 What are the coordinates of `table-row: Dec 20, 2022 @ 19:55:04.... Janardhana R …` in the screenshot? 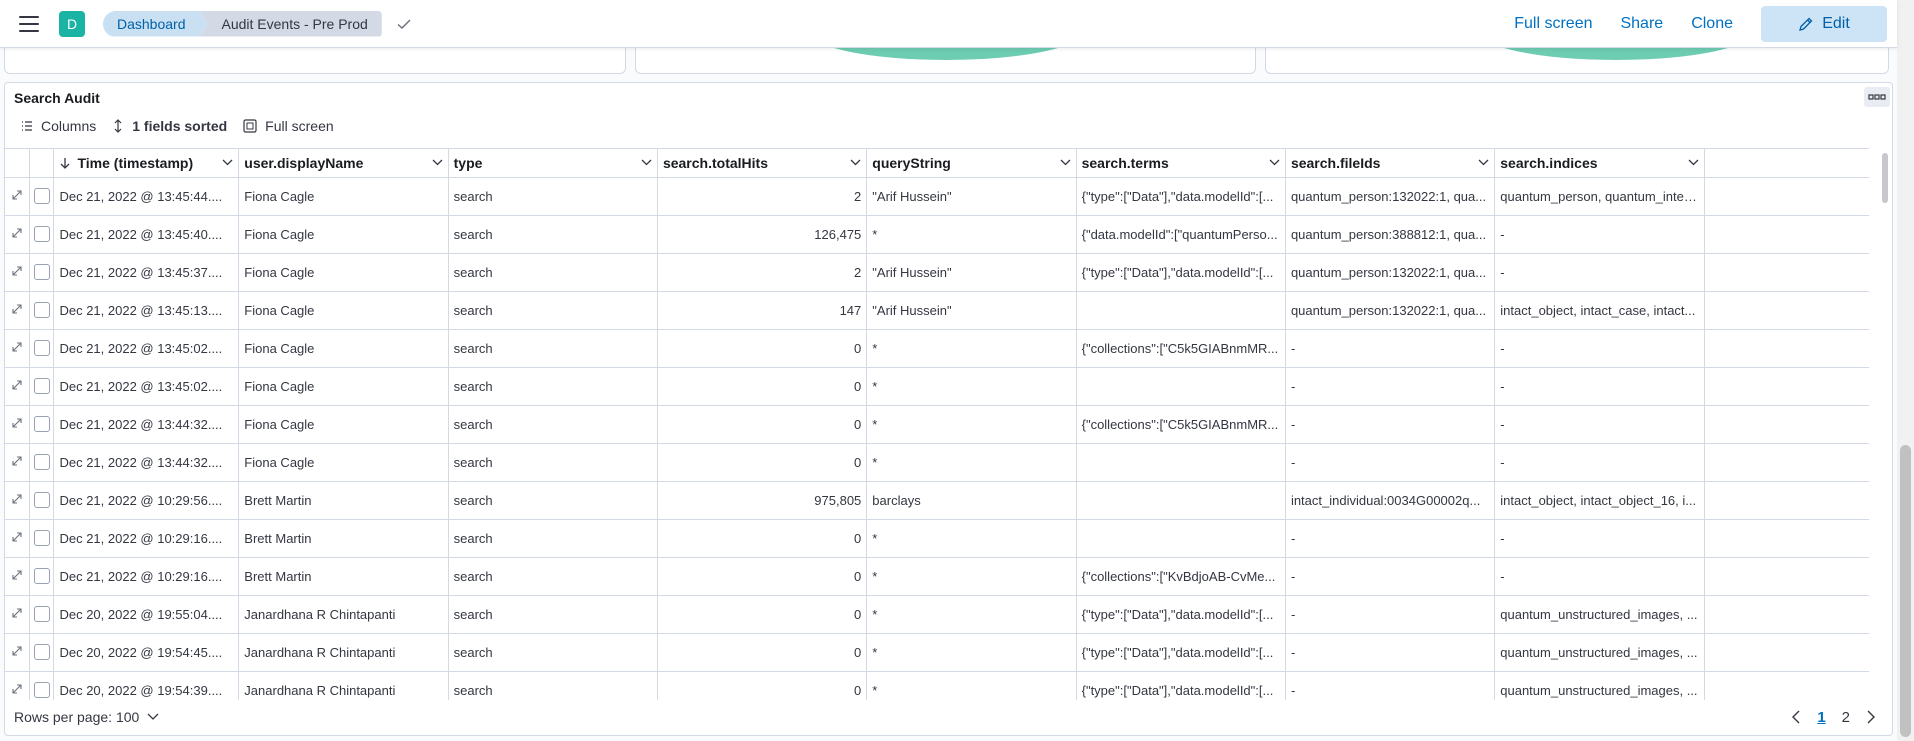 It's located at (937, 614).